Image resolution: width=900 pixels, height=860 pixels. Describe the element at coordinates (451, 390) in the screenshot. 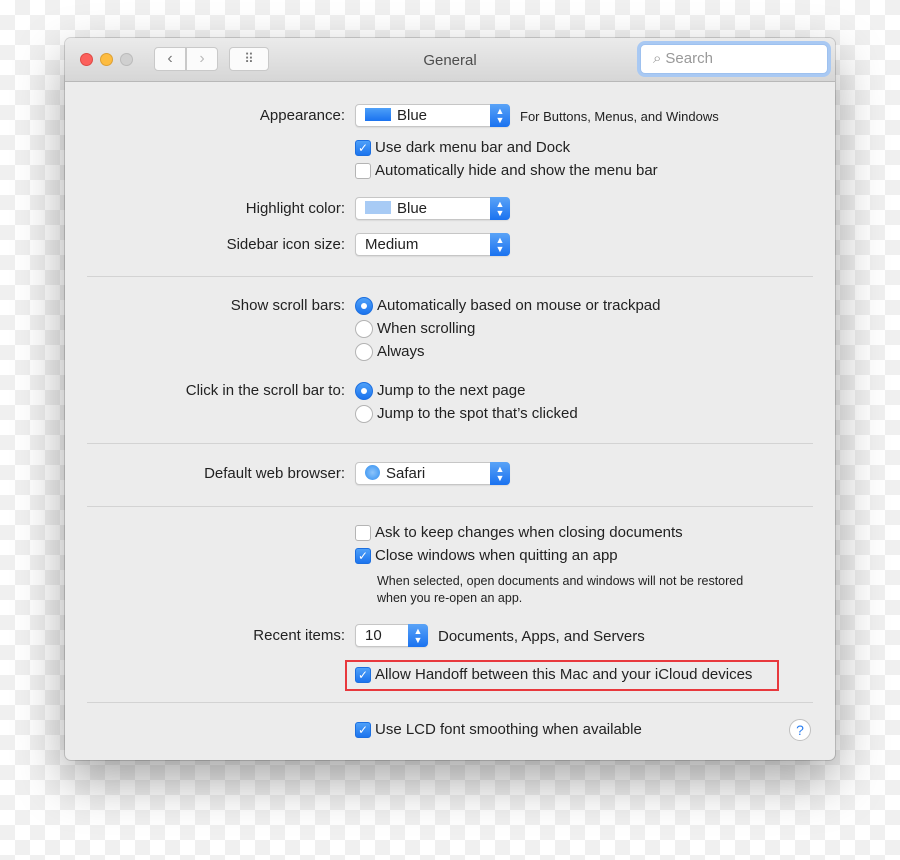

I see `jump-next-page-label: Jump to the next page` at that location.